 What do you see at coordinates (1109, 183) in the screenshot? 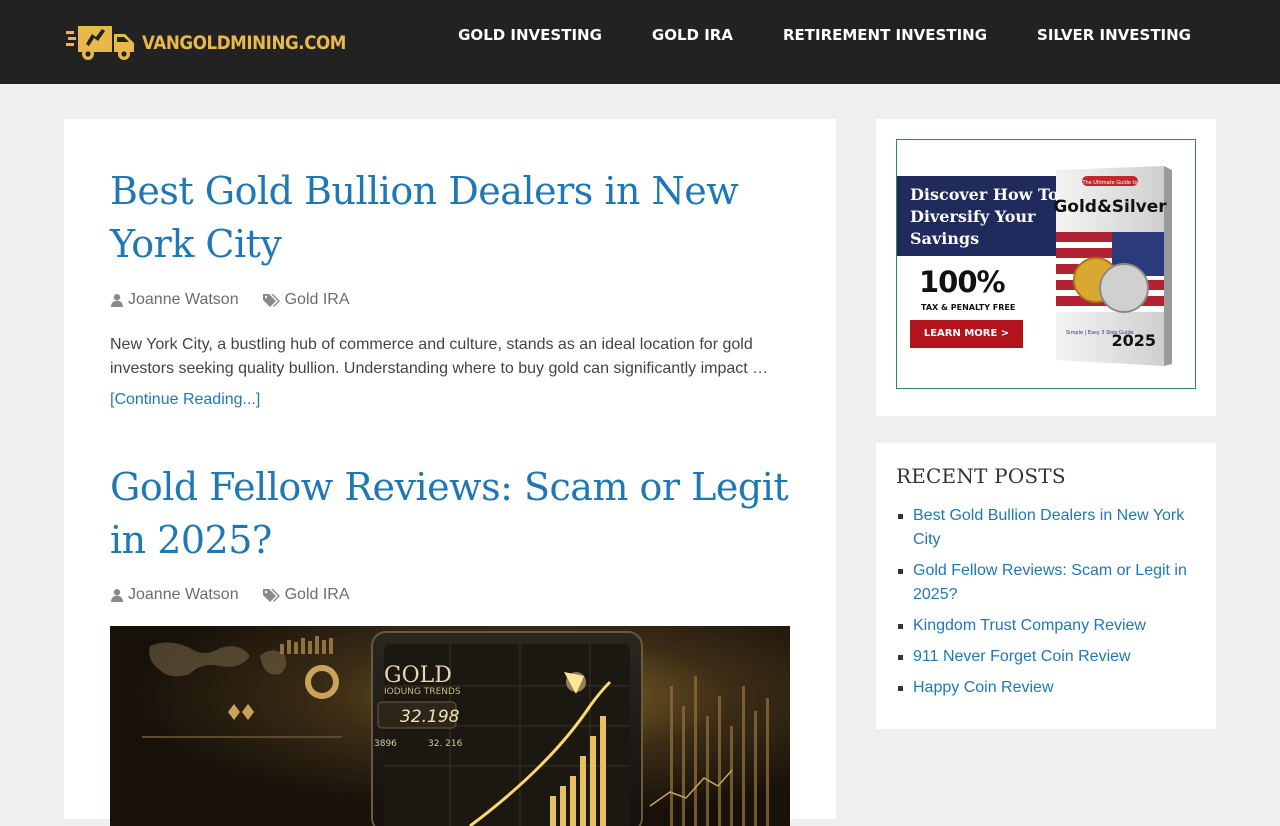
I see `book-kicker: The Ultimate Guide to` at bounding box center [1109, 183].